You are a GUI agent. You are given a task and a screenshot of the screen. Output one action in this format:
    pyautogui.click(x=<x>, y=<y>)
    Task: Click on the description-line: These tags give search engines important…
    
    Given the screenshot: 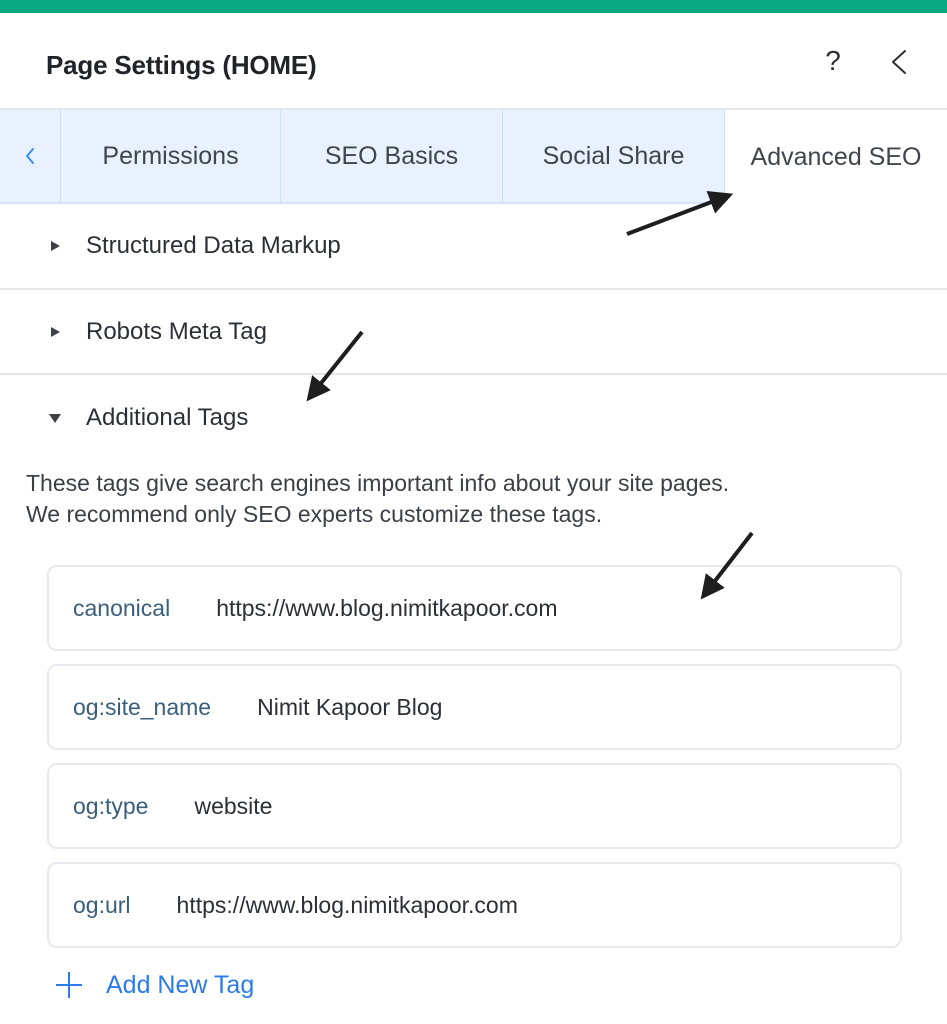 What is the action you would take?
    pyautogui.click(x=378, y=483)
    